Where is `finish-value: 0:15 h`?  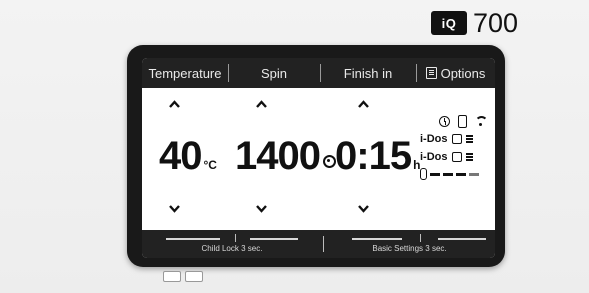
finish-value: 0:15 h is located at coordinates (377, 156).